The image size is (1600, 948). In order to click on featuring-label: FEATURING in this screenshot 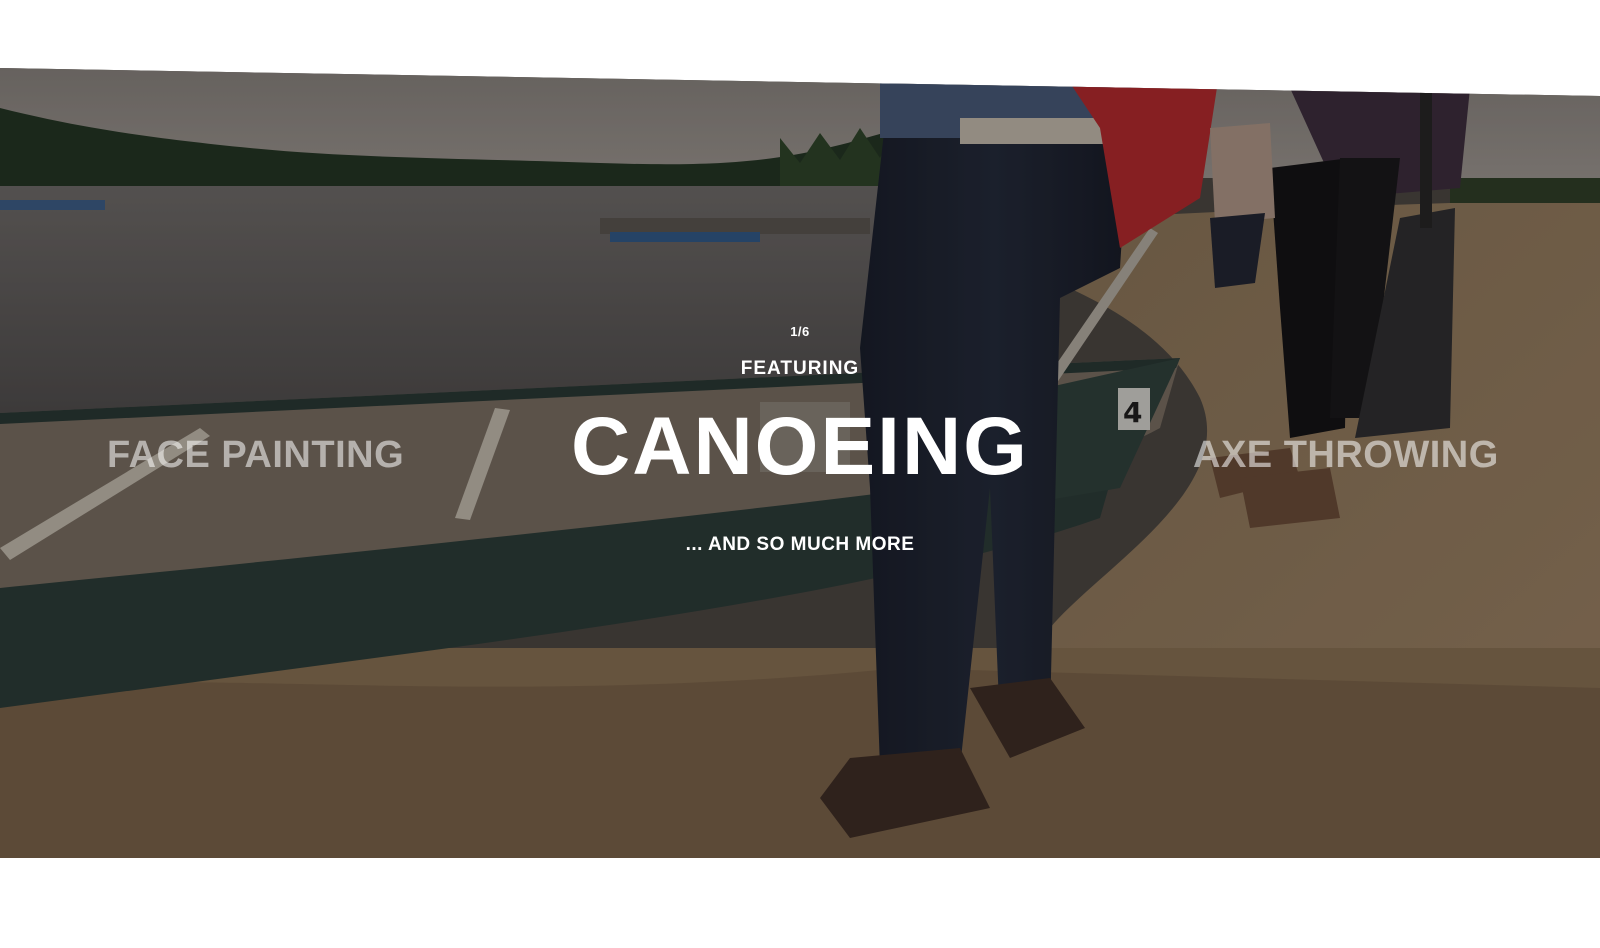, I will do `click(800, 368)`.